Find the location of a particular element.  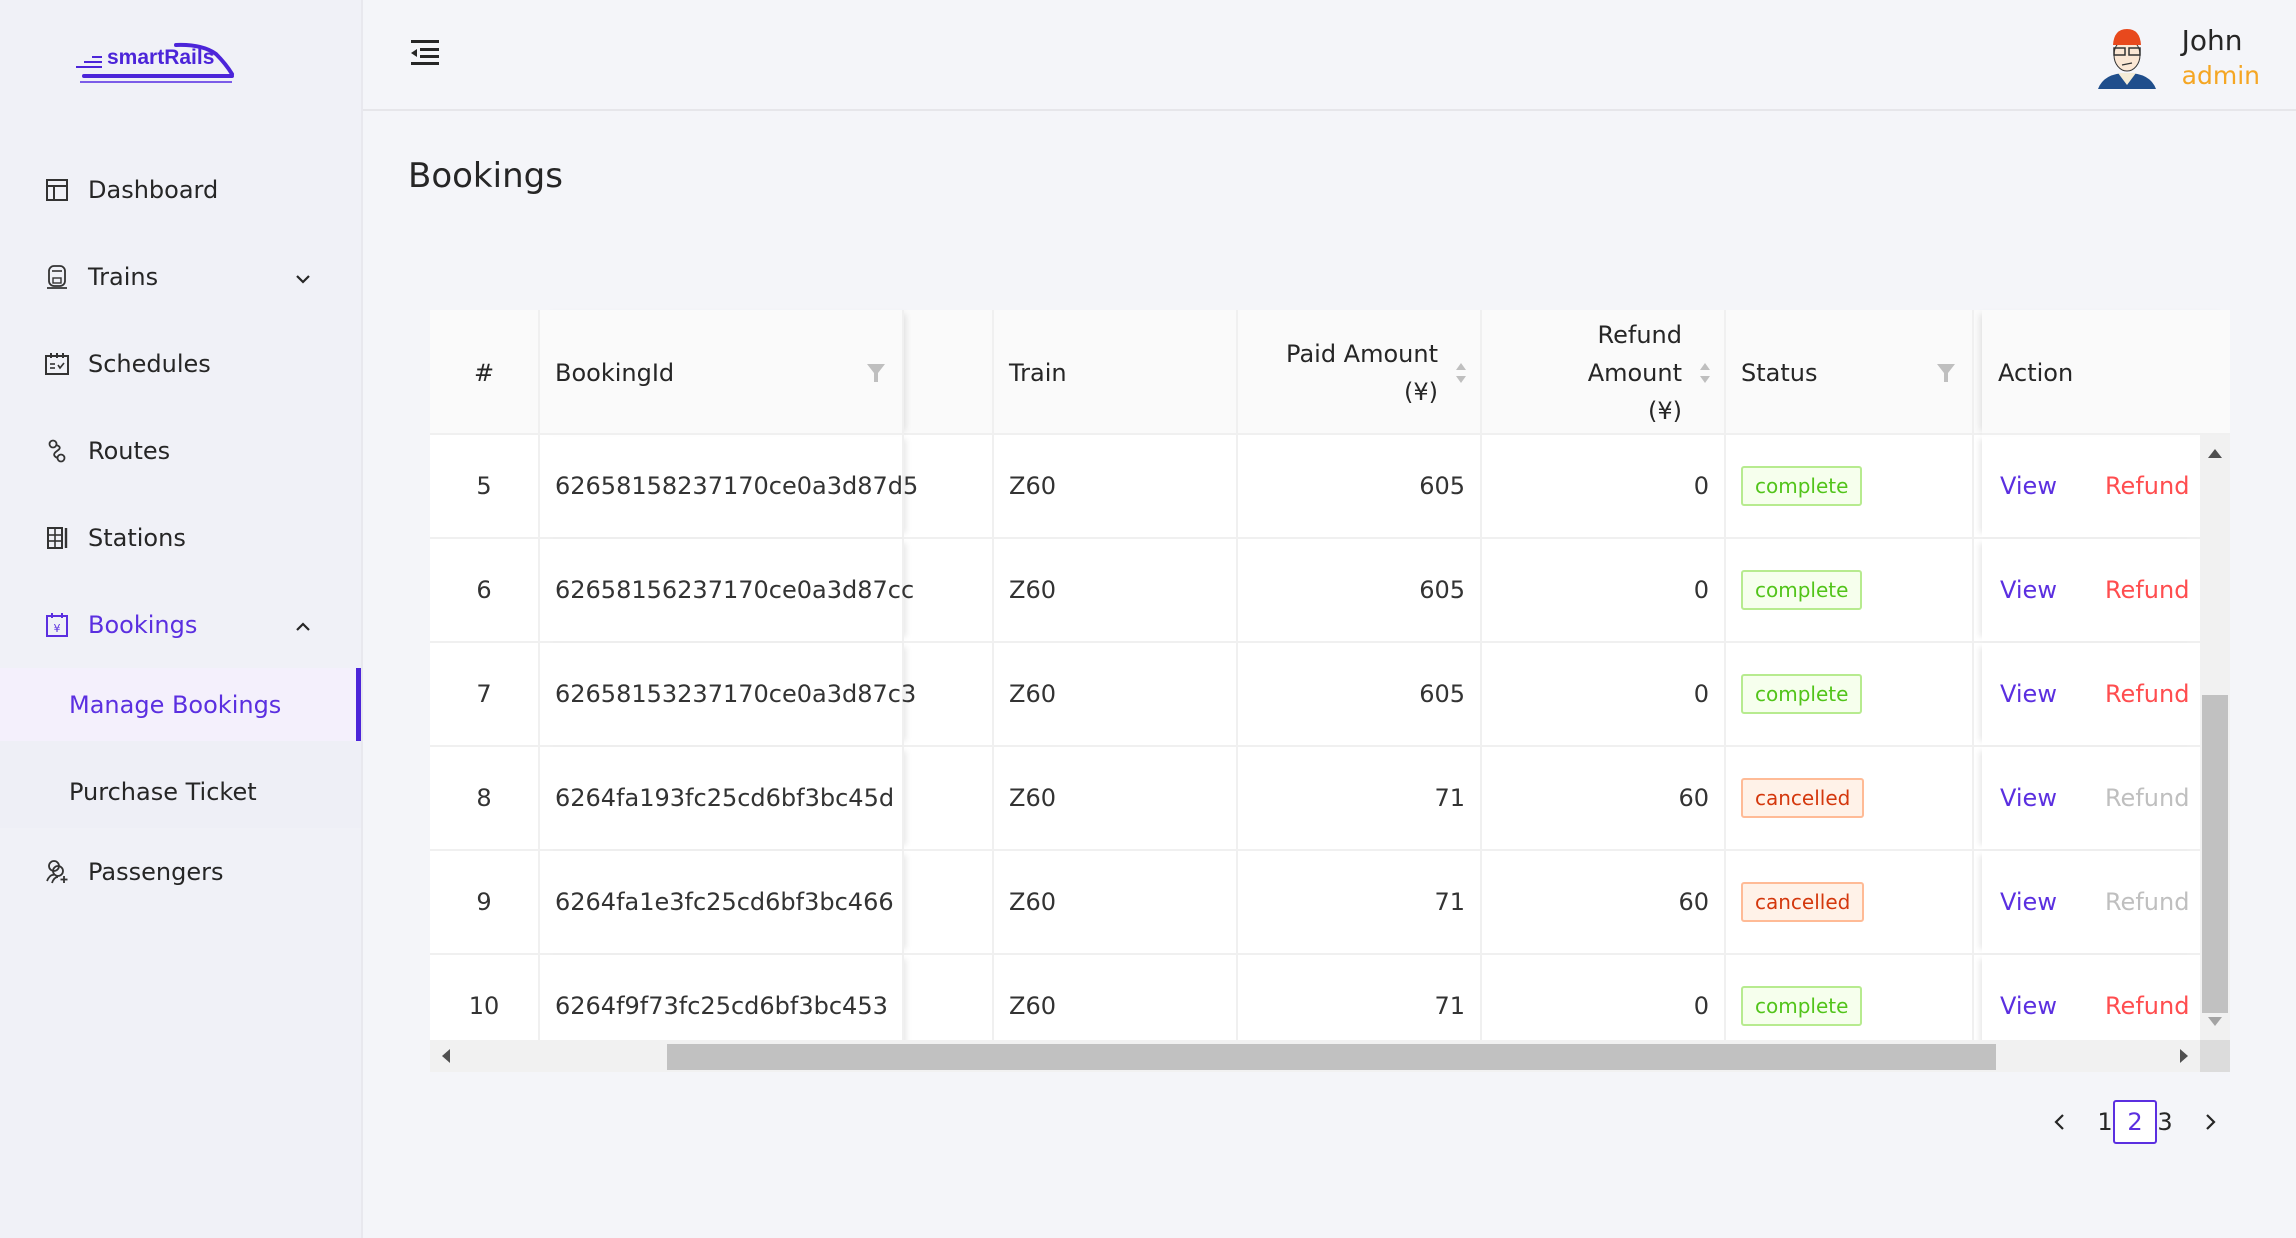

cell-refund-amount-text: 60 is located at coordinates (1693, 798).